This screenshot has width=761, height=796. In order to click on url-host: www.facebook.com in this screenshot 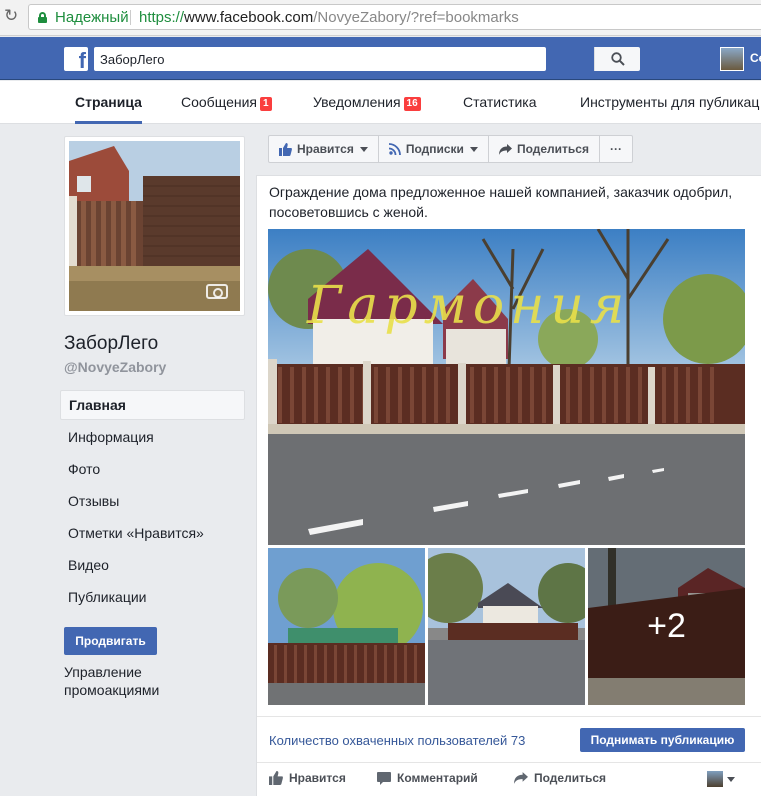, I will do `click(249, 17)`.